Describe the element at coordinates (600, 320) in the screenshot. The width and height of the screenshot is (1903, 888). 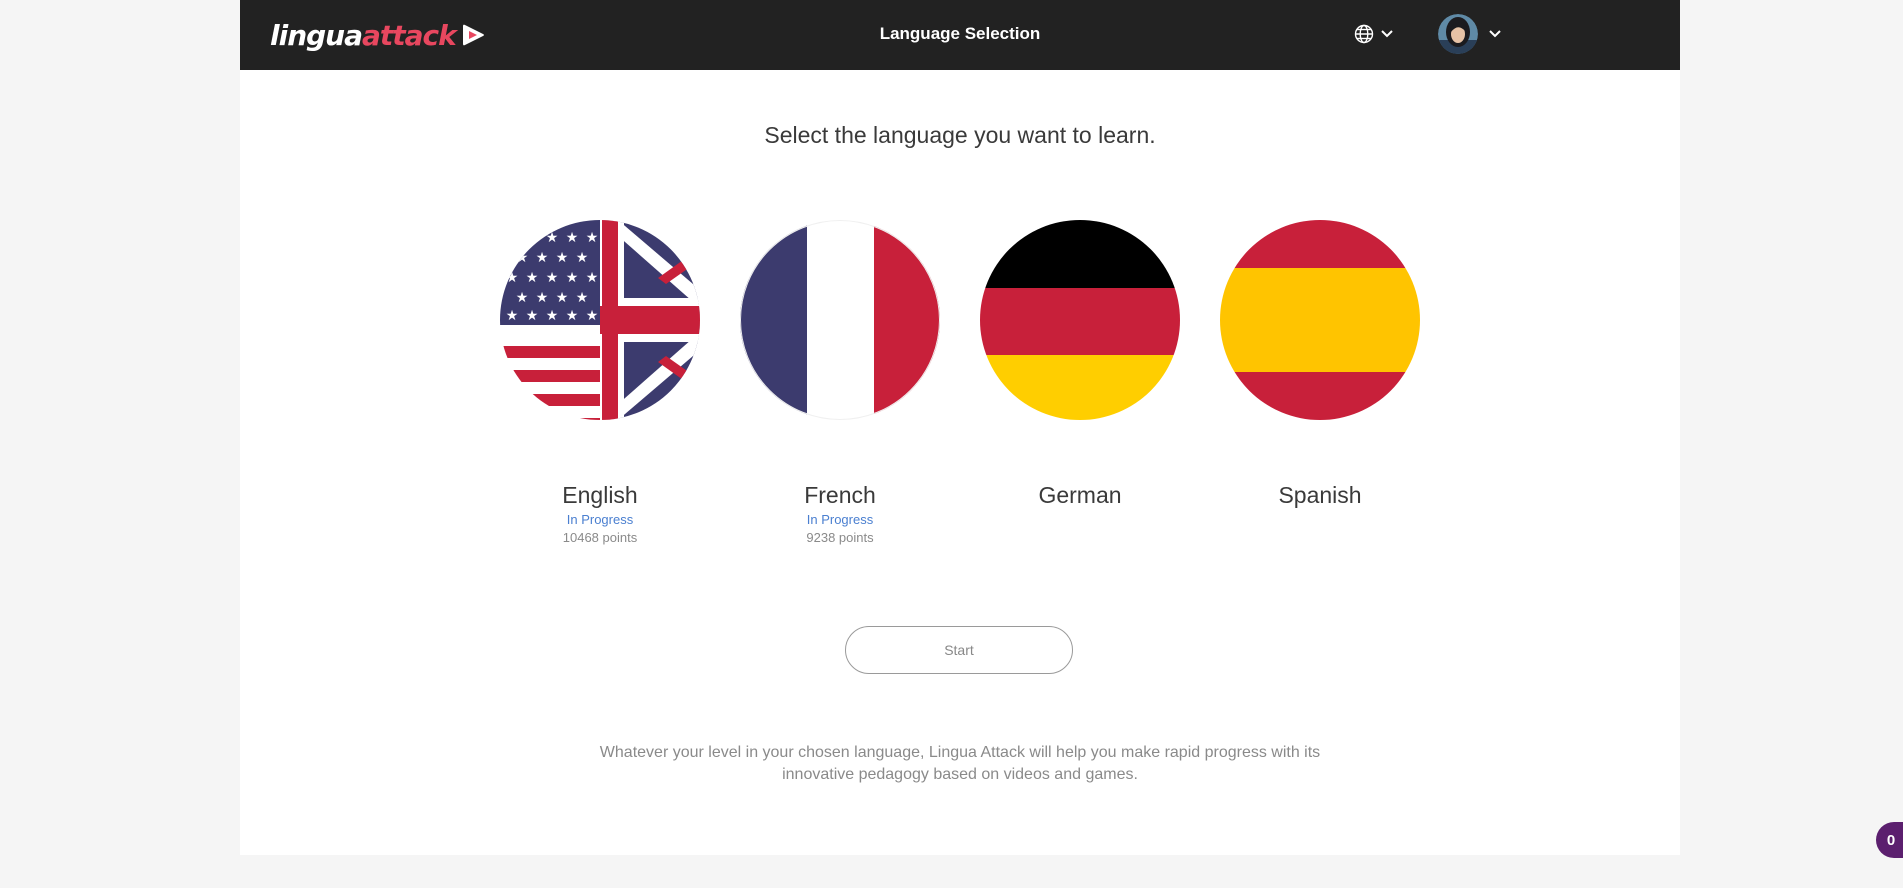
I see `us-uk-flag-icon: ★ ★ ★ ★ ★ ★ ★ ★ ★ ★ ★ ★ ★ ★ ★ ★ ★ ★ ★ ★ ★ ★ ★` at that location.